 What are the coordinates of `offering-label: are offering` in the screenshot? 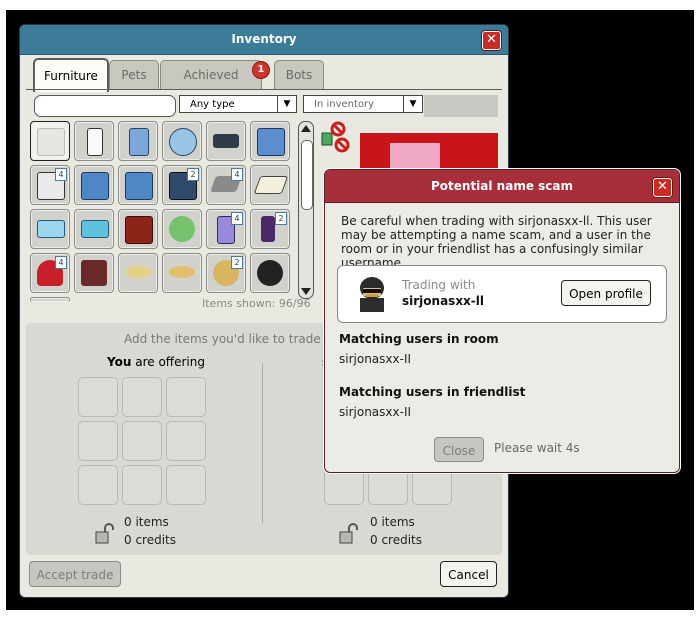 It's located at (168, 362).